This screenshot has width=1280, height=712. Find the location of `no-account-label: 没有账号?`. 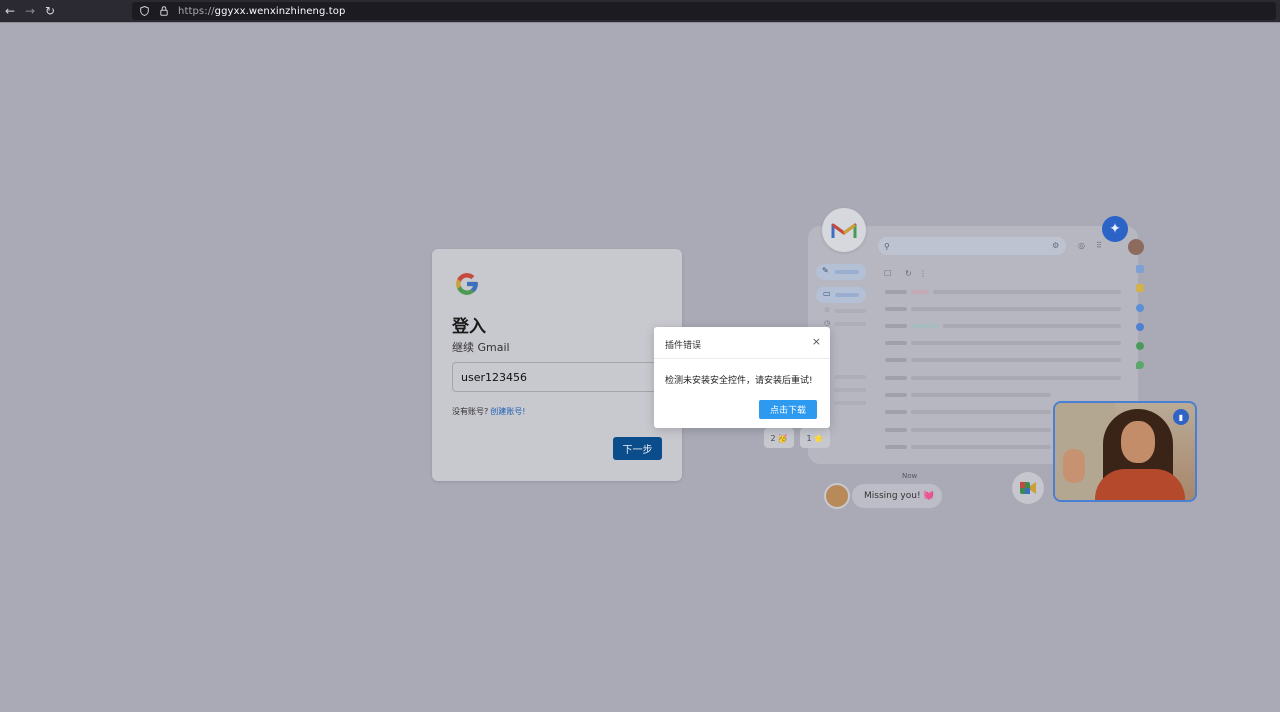

no-account-label: 没有账号? is located at coordinates (470, 411).